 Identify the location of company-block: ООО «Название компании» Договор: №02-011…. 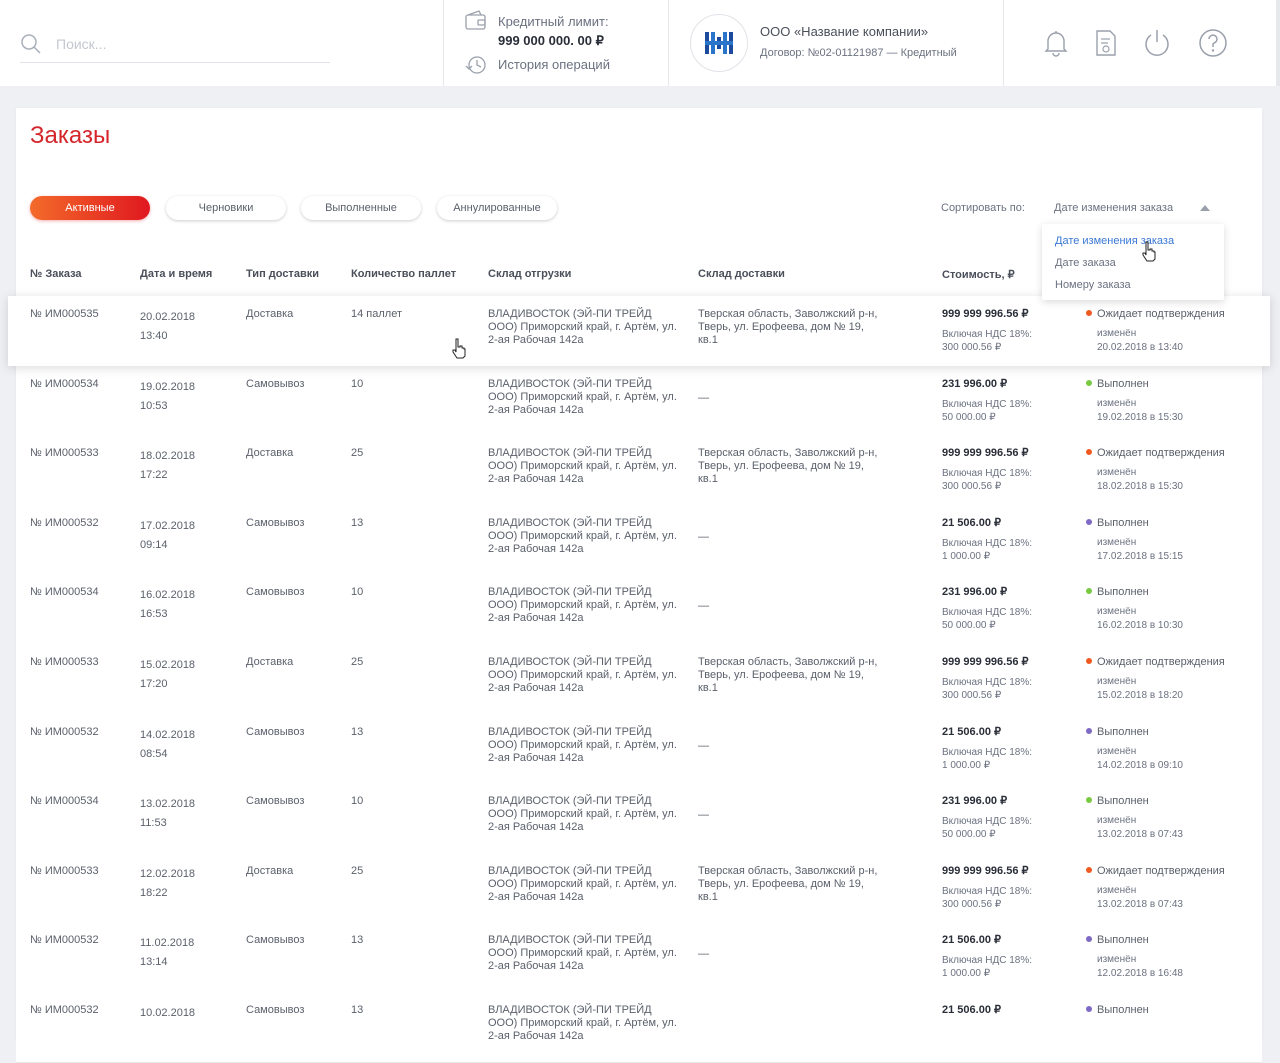
(840, 43).